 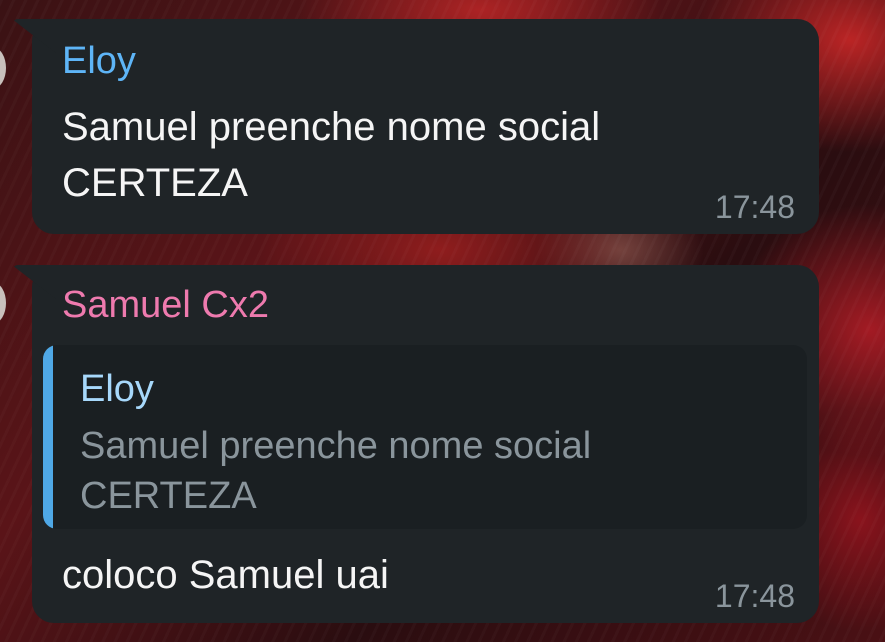 What do you see at coordinates (99, 61) in the screenshot?
I see `message-sender-name: Eloy` at bounding box center [99, 61].